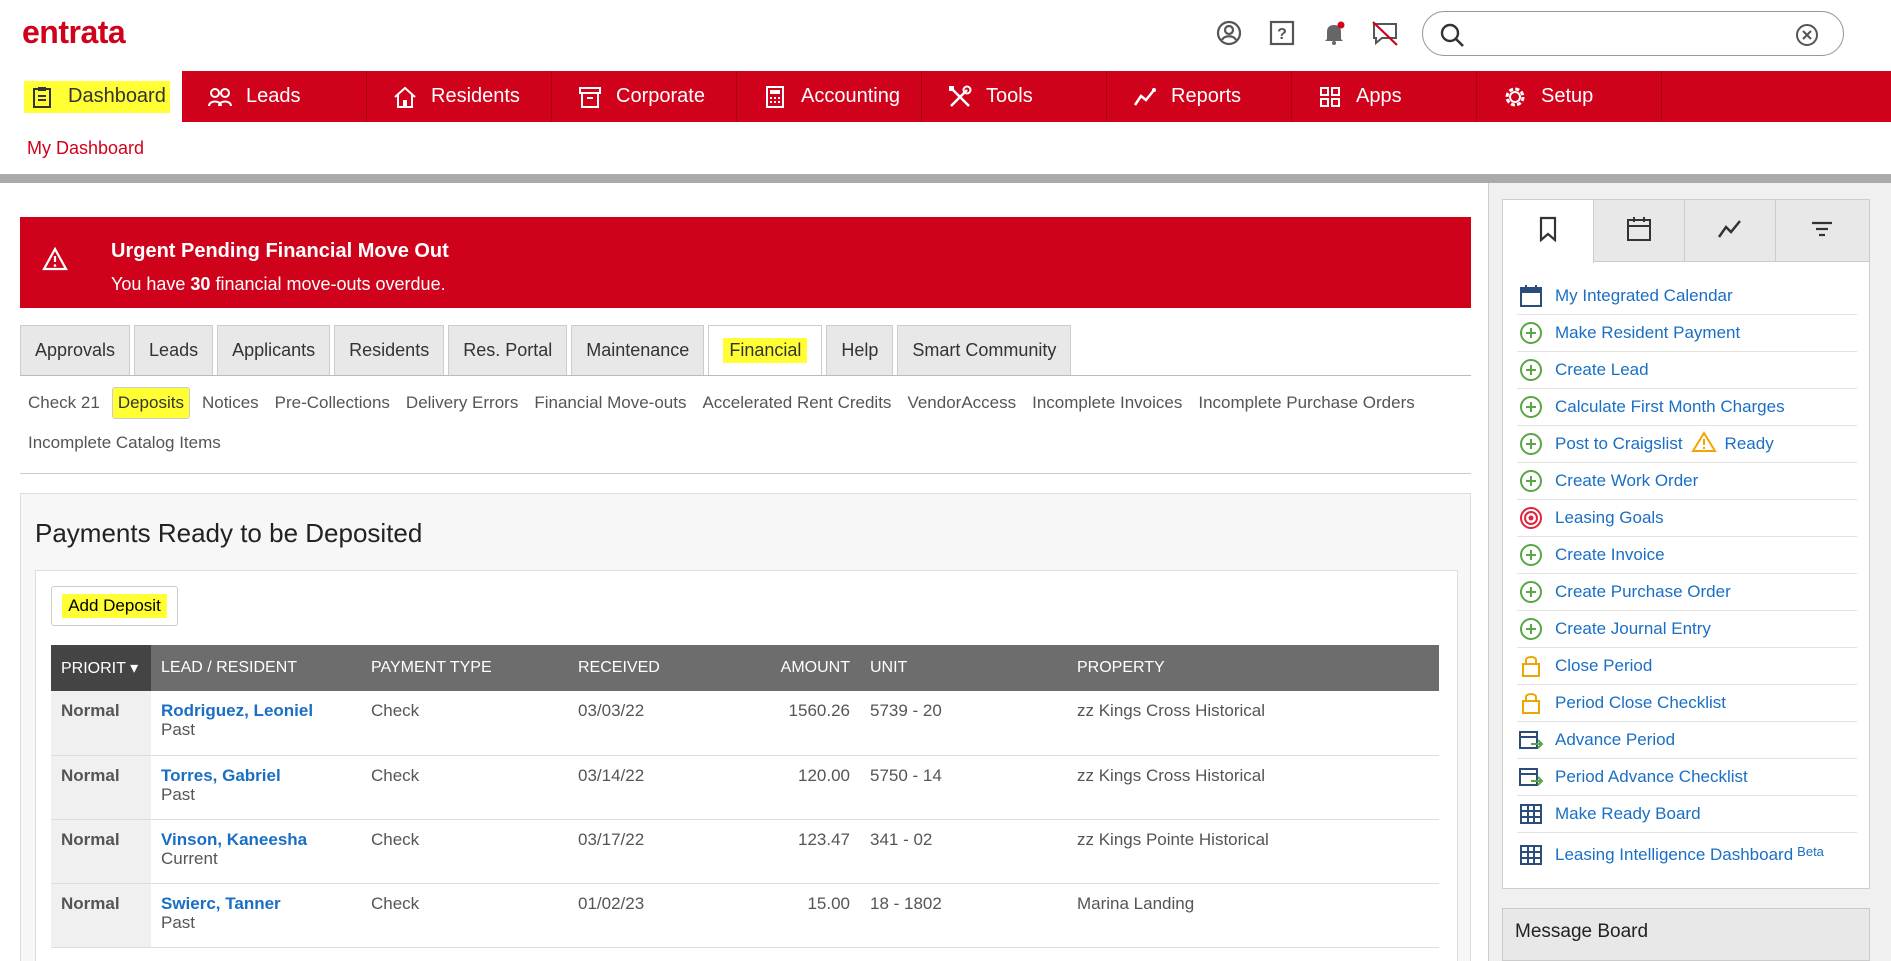  Describe the element at coordinates (1687, 666) in the screenshot. I see `link-close-period: Close Period` at that location.